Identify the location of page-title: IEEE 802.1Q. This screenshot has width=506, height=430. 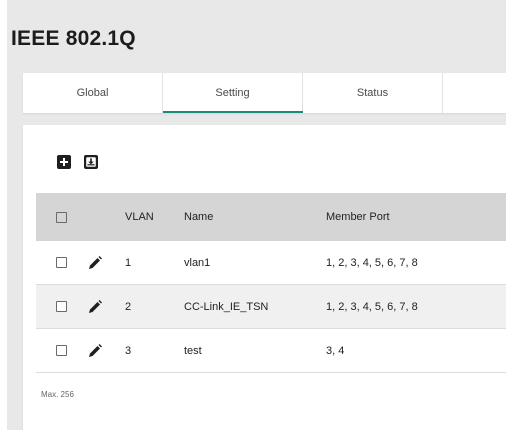
(73, 38).